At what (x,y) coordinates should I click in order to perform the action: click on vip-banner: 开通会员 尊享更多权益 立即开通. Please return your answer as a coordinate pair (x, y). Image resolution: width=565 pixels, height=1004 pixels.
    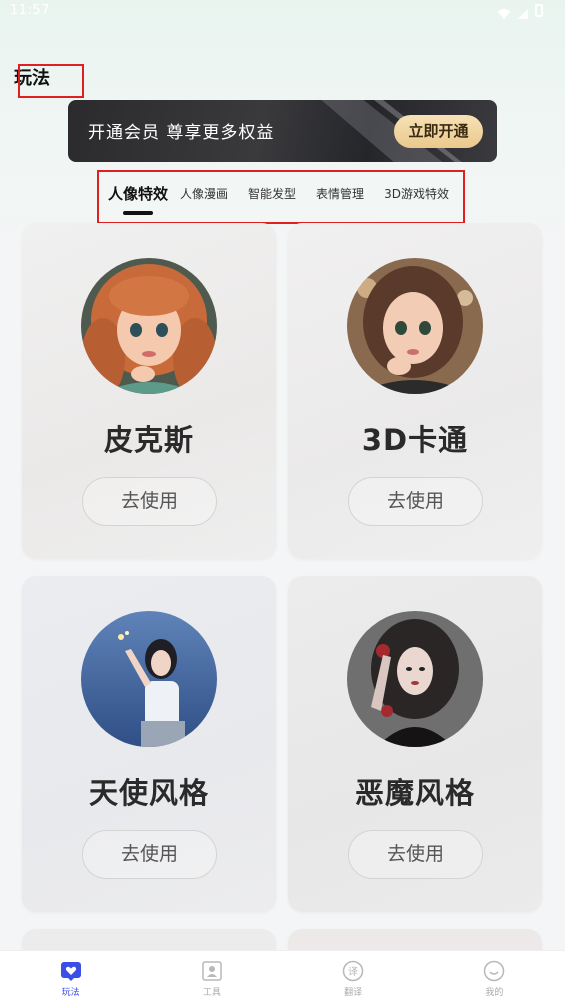
    Looking at the image, I should click on (282, 131).